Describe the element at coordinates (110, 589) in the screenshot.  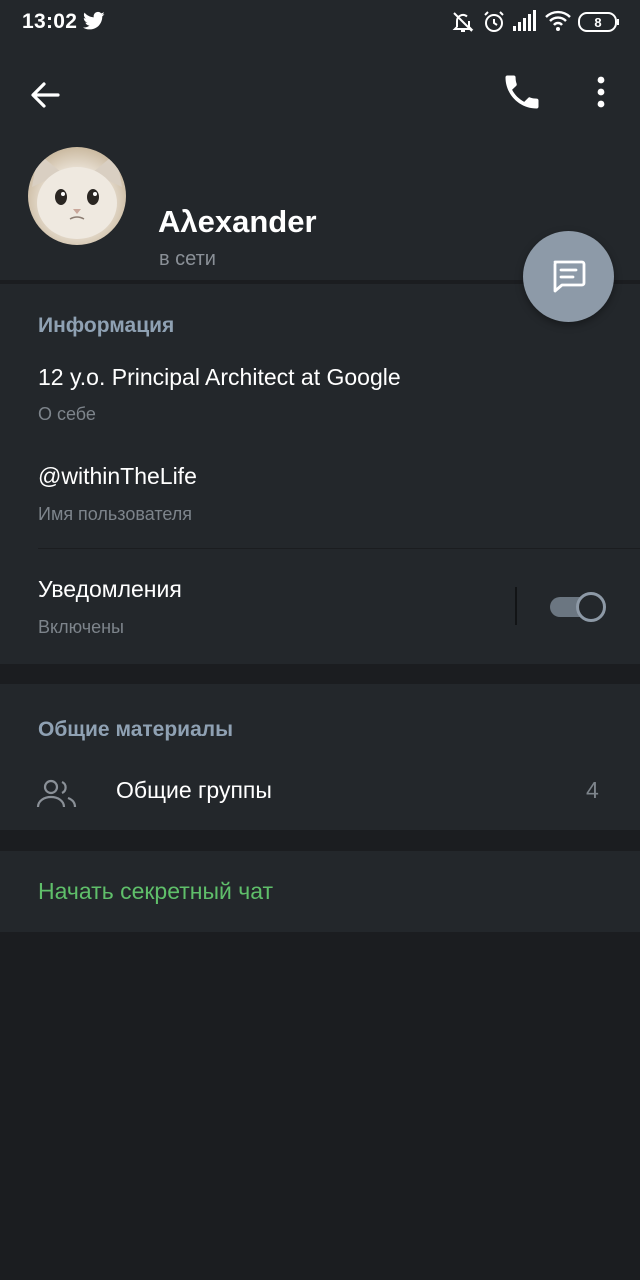
I see `notifications-text: Уведомления` at that location.